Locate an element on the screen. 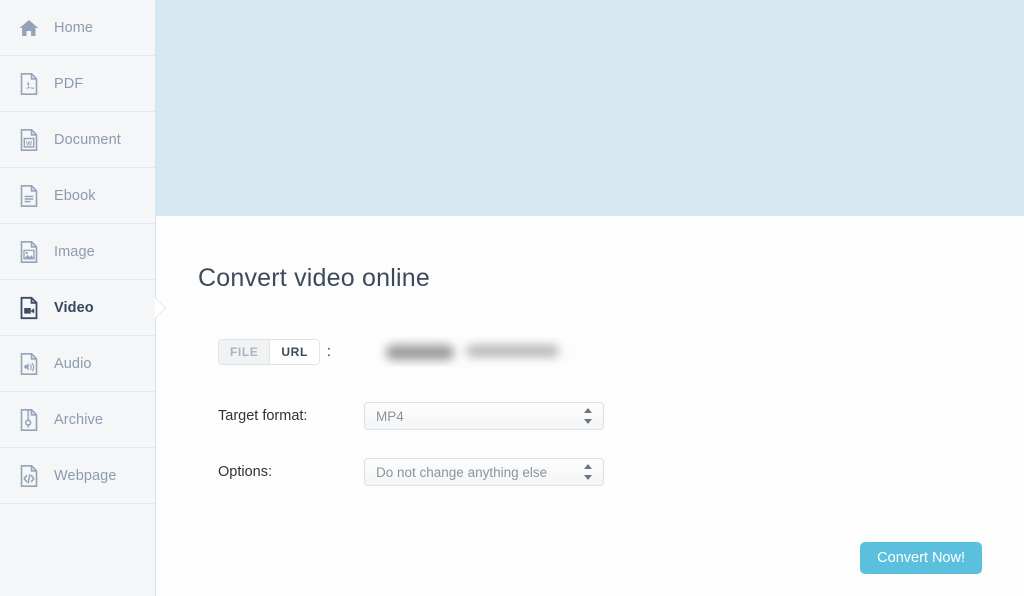 The image size is (1024, 596). sidebar-item-archive: Archive is located at coordinates (77, 420).